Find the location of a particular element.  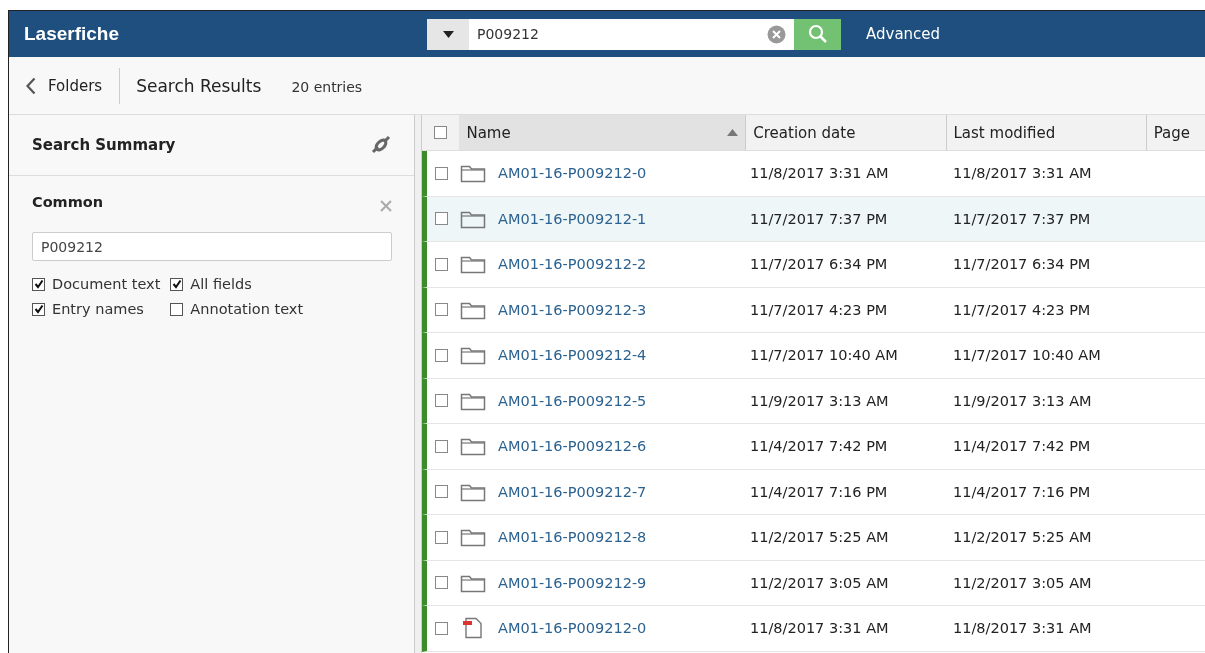

result-row: AM01-16-P009212-8 11/2/2017 5:25 AM 11/2/2017 5:25 AM is located at coordinates (813, 538).